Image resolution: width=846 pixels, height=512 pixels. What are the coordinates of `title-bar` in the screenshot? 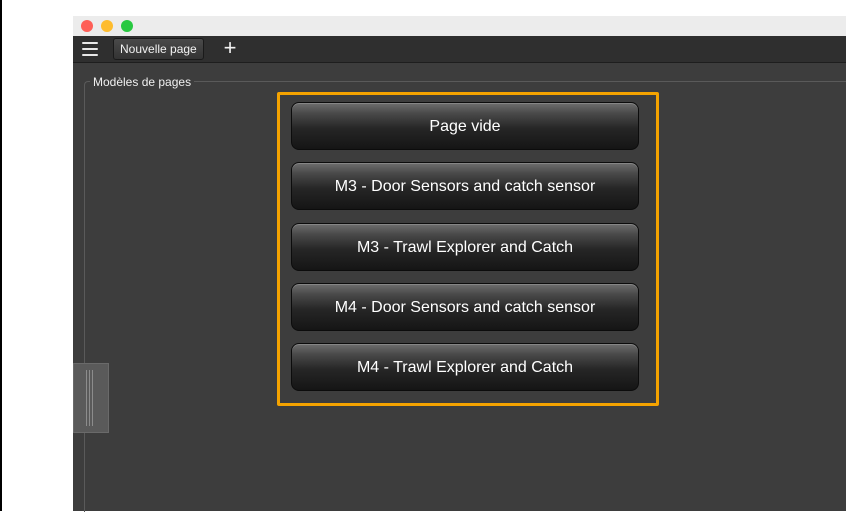 It's located at (459, 26).